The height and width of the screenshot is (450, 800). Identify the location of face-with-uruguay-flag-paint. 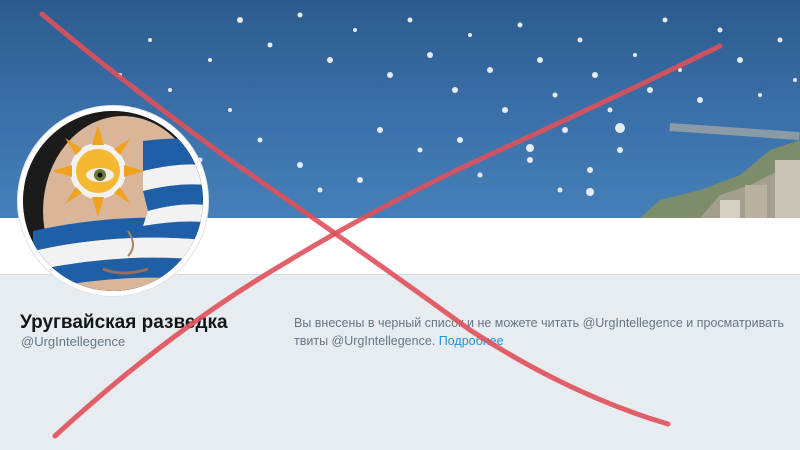
(113, 201).